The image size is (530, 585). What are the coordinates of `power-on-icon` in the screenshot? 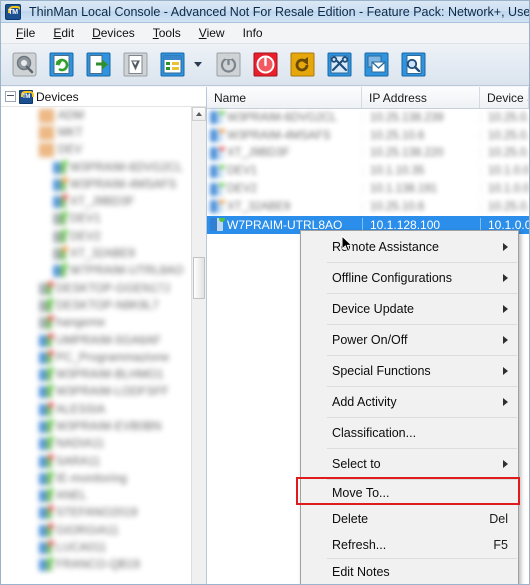 It's located at (228, 65).